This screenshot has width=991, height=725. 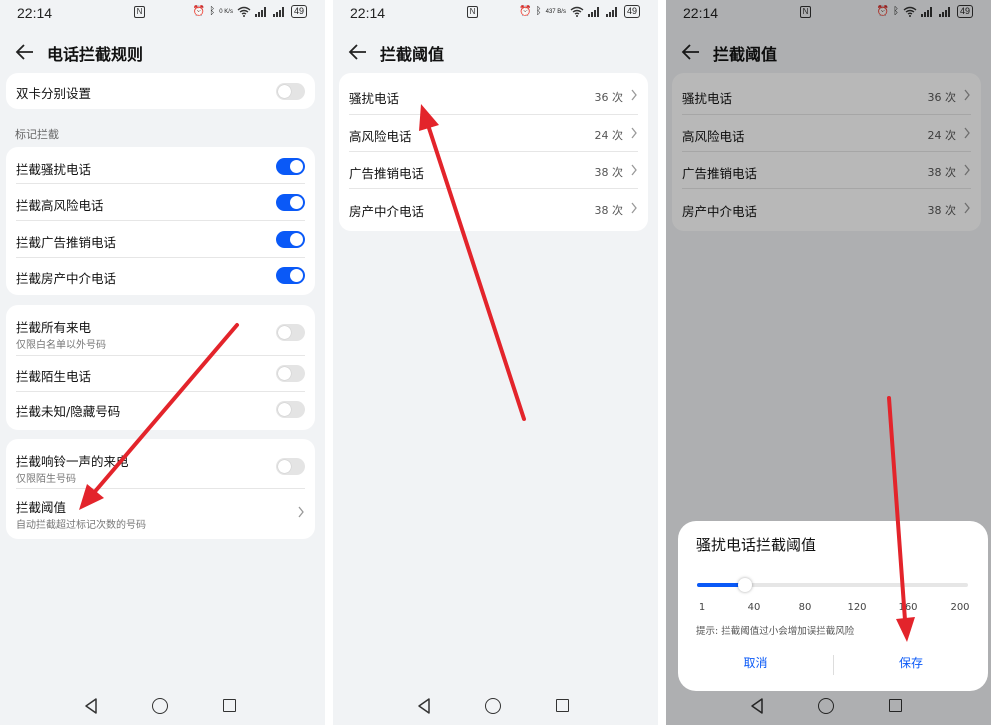 What do you see at coordinates (387, 211) in the screenshot?
I see `row-label: 房产中介电话` at bounding box center [387, 211].